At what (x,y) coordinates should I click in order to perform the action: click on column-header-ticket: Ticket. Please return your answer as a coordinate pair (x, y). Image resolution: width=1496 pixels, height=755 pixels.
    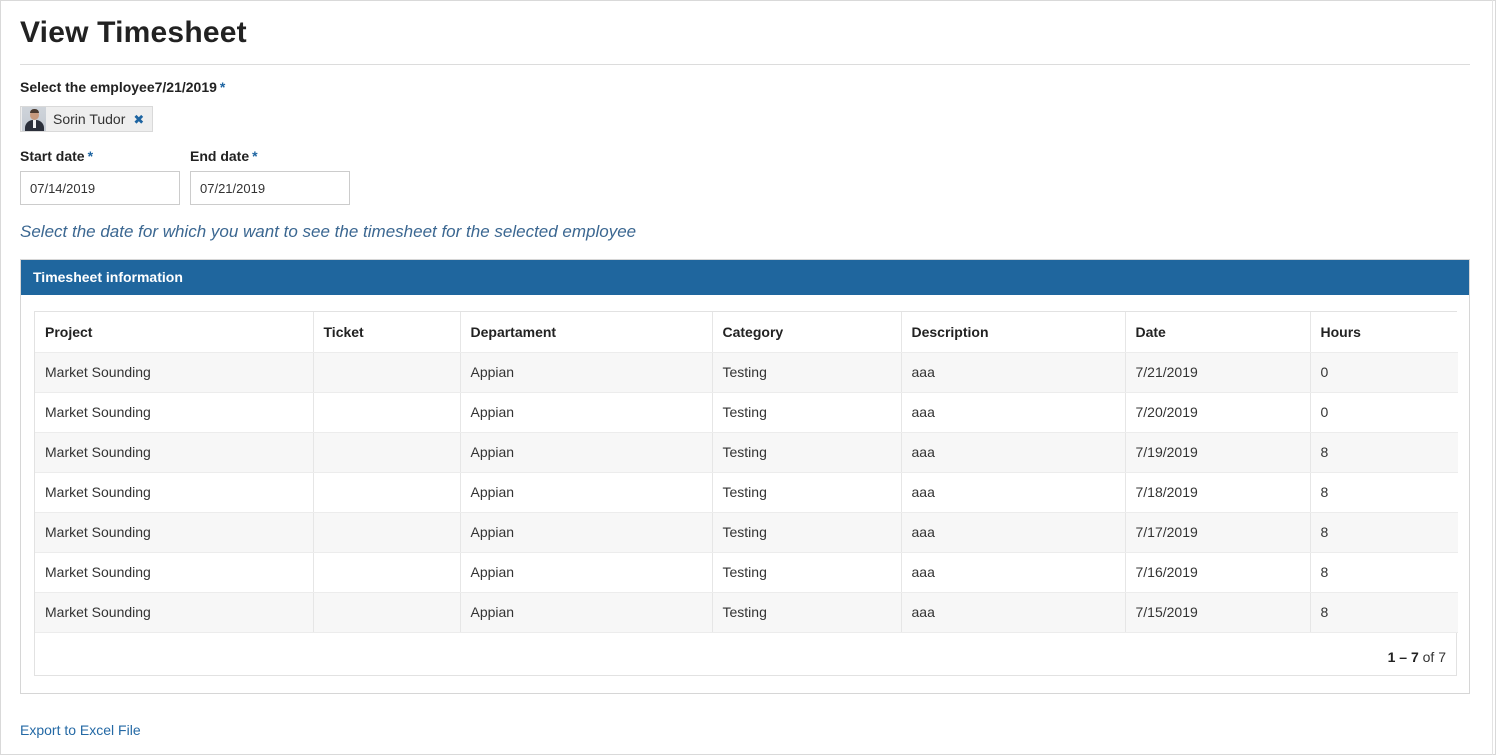
    Looking at the image, I should click on (387, 332).